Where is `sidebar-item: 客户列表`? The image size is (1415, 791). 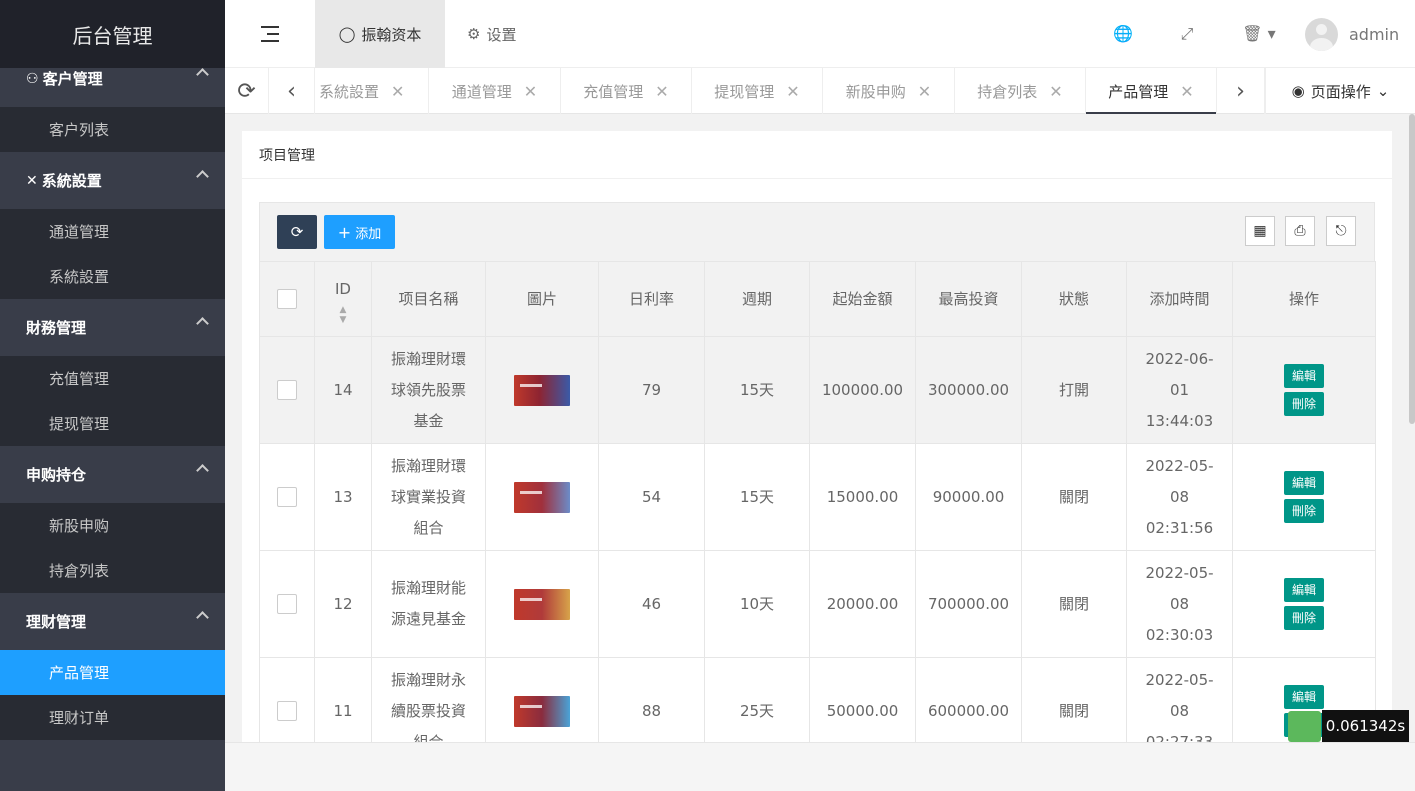 sidebar-item: 客户列表 is located at coordinates (112, 129).